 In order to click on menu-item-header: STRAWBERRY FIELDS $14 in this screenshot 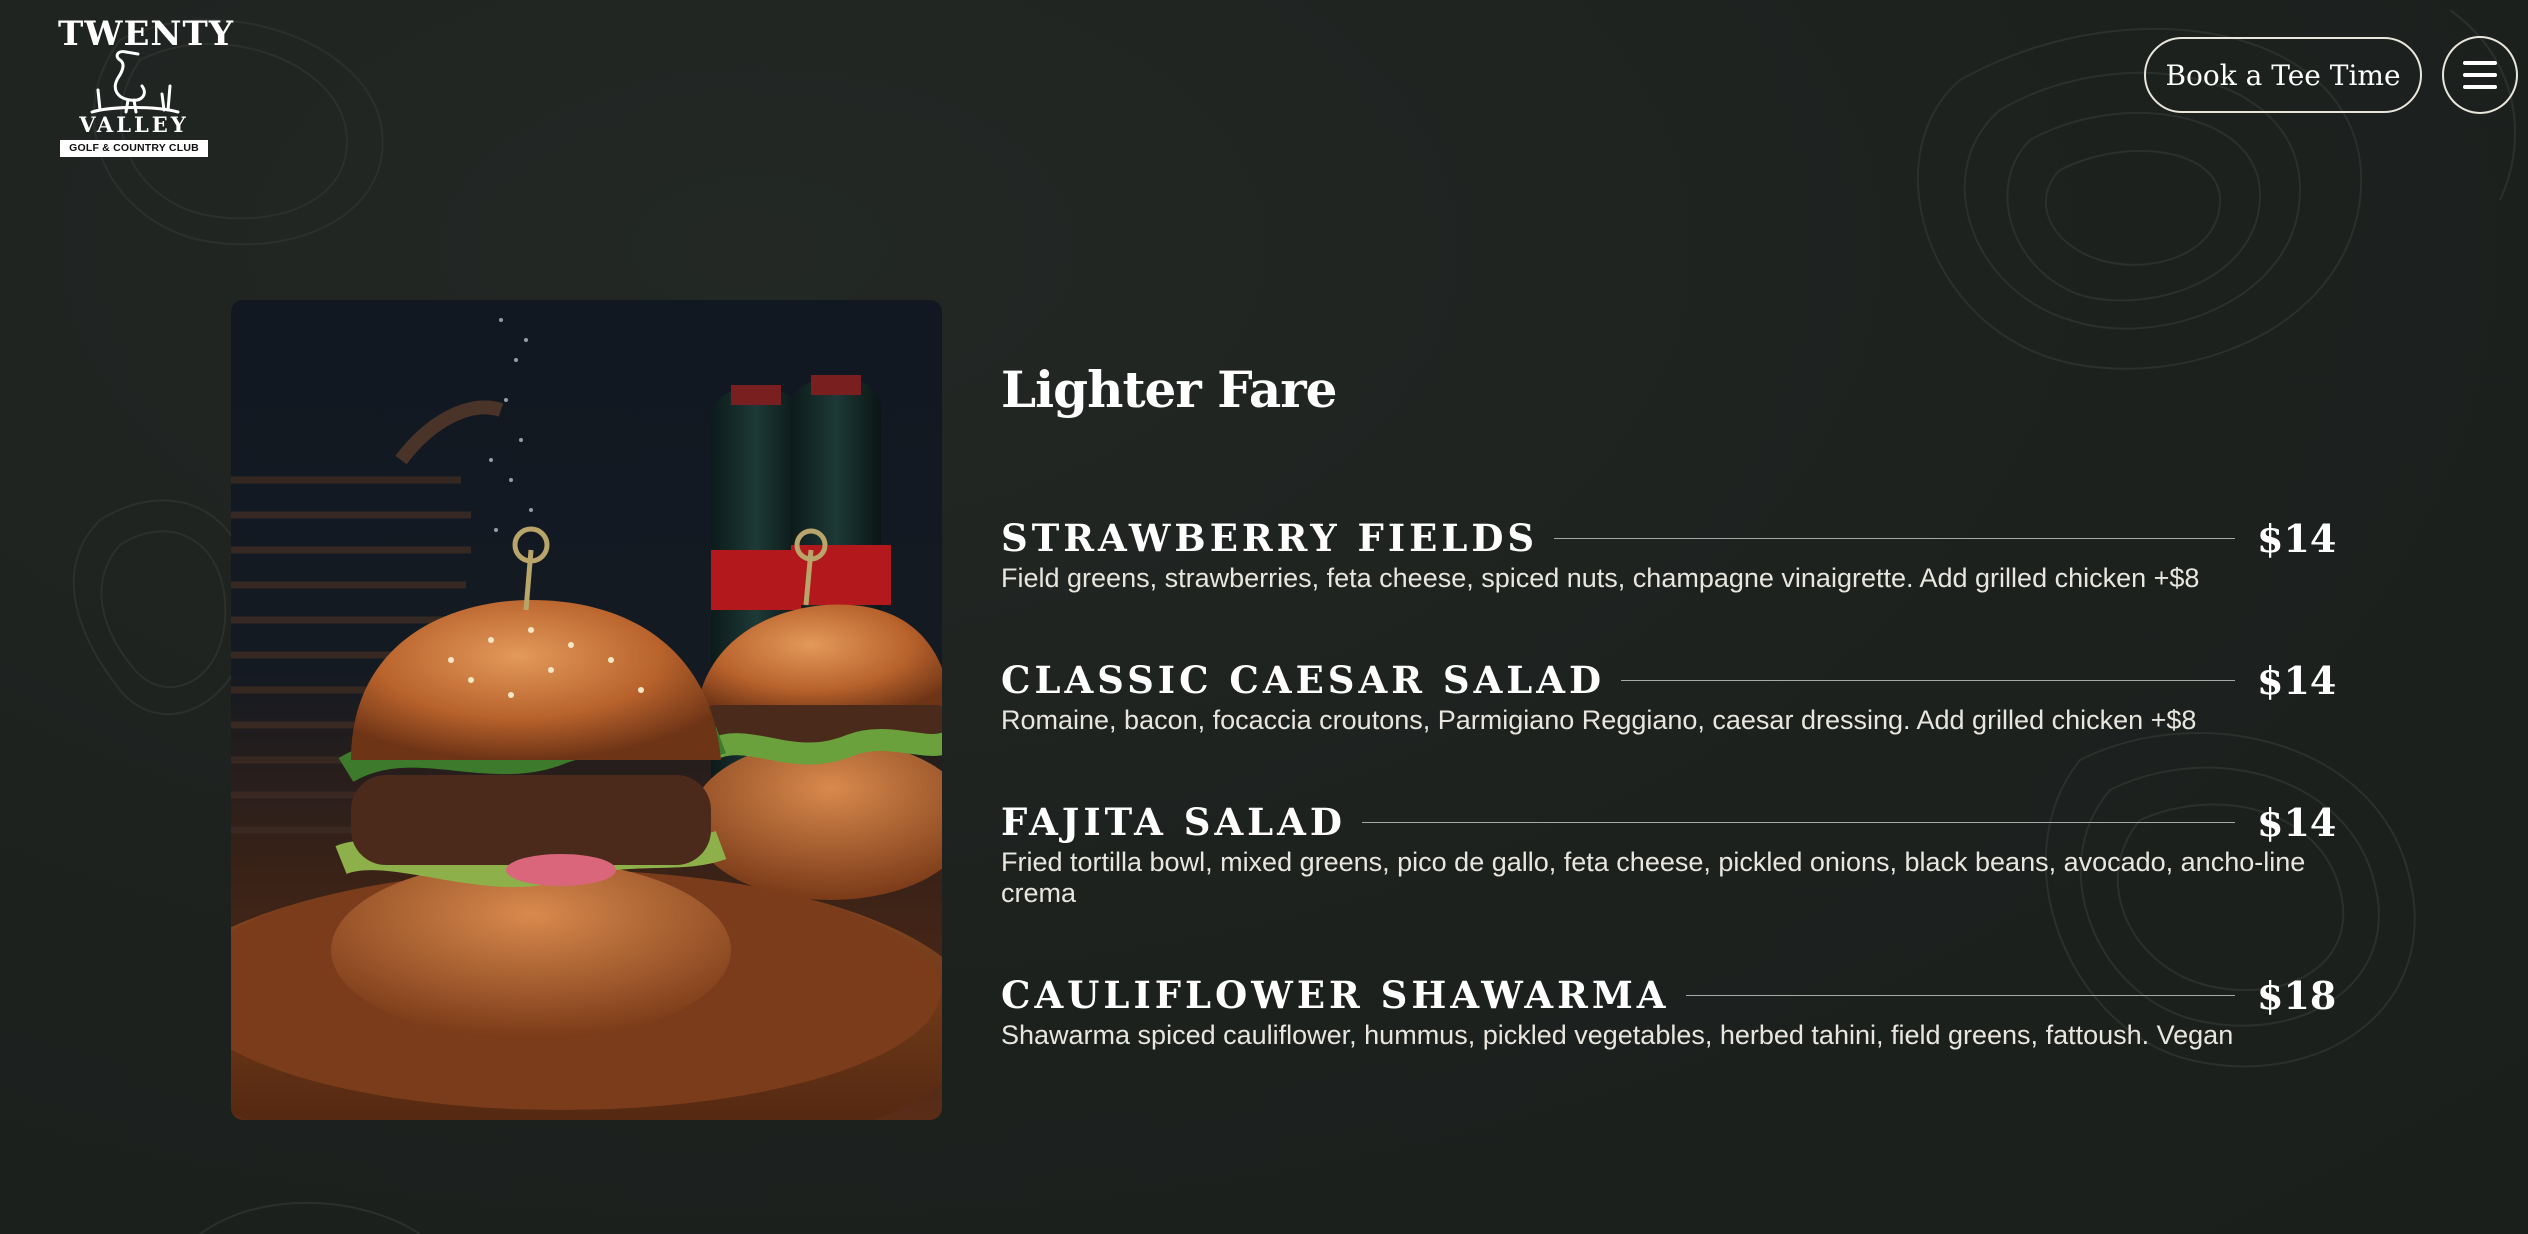, I will do `click(1669, 538)`.